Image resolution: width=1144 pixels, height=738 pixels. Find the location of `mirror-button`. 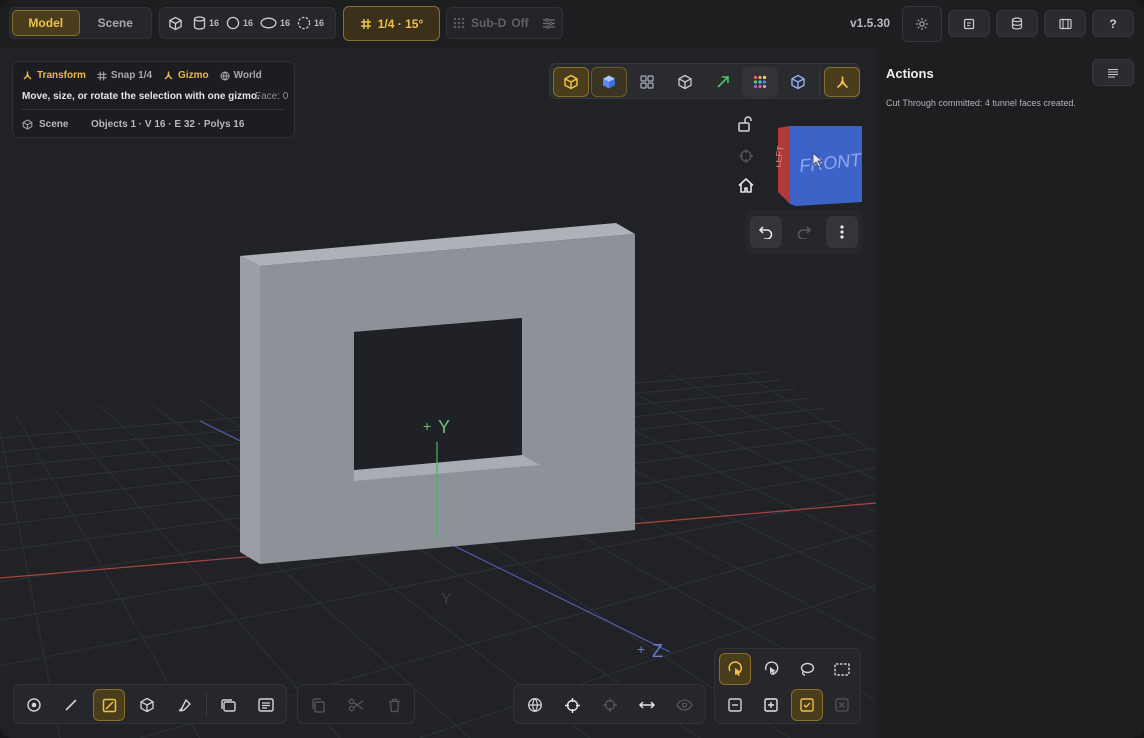

mirror-button is located at coordinates (647, 705).